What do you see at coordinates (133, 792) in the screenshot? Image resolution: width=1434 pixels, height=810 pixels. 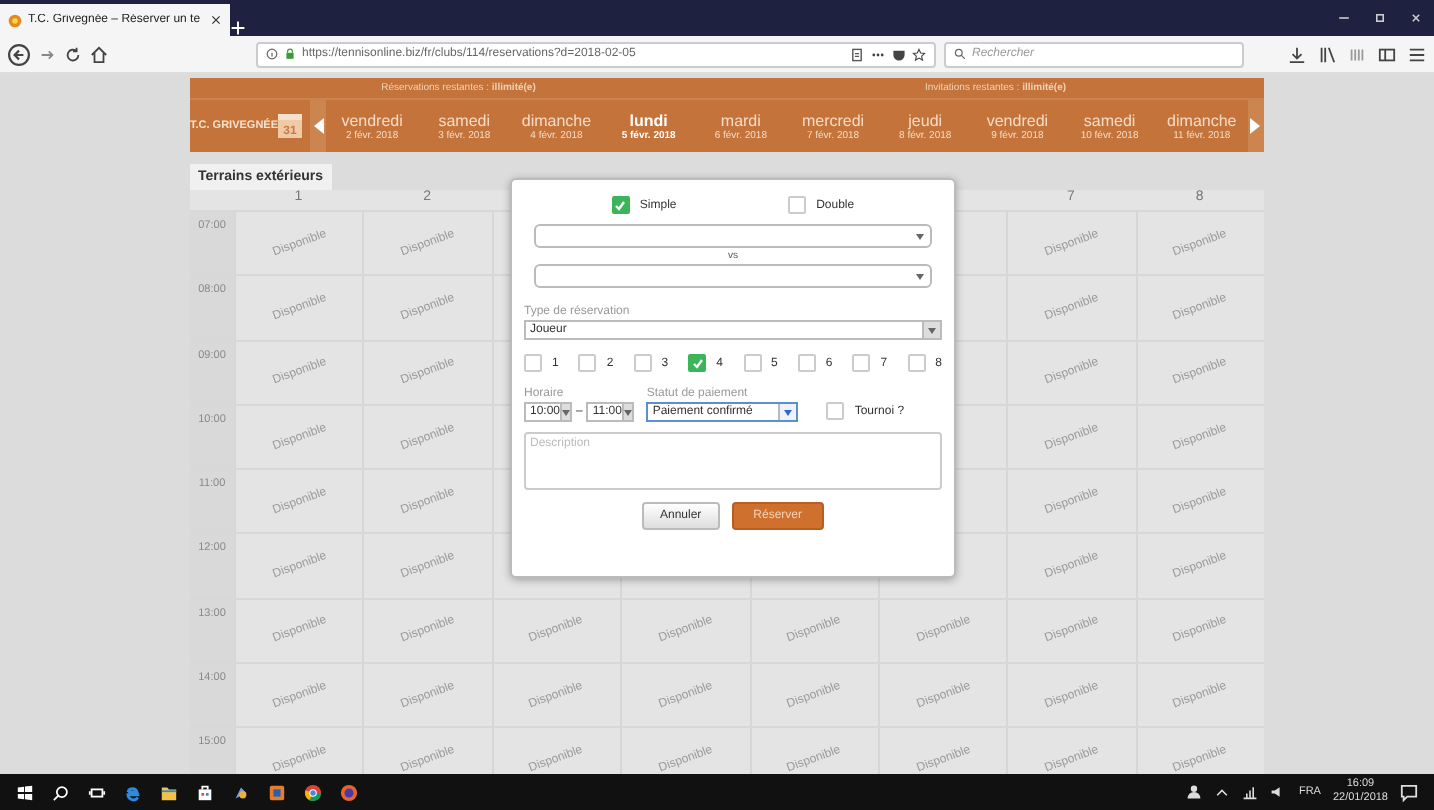 I see `browser-e-icon` at bounding box center [133, 792].